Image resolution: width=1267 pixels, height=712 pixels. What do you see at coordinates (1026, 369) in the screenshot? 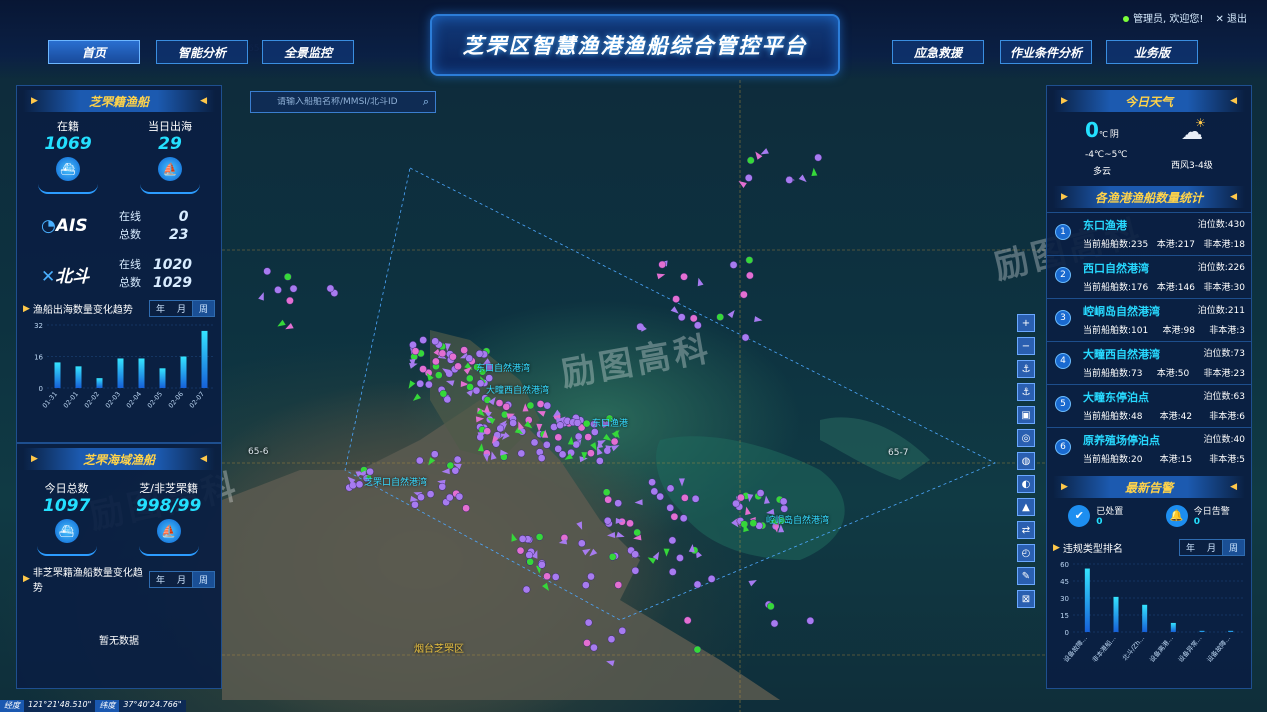
I see `anchor-icon: ⚓` at bounding box center [1026, 369].